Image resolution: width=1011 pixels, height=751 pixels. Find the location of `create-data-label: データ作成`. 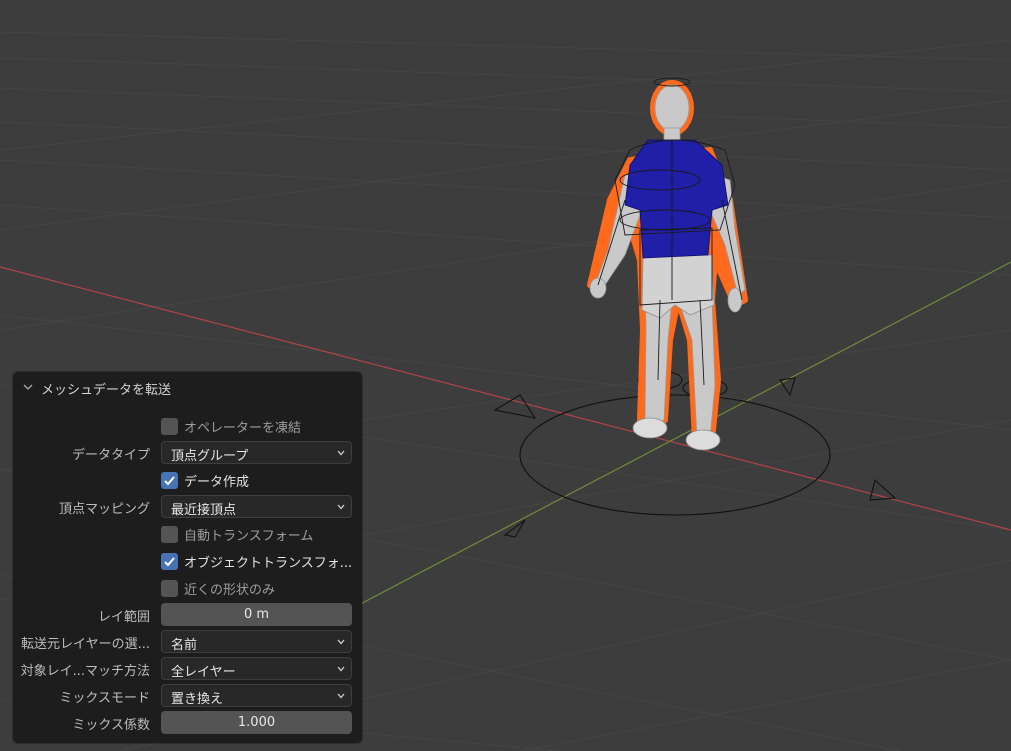

create-data-label: データ作成 is located at coordinates (217, 482).